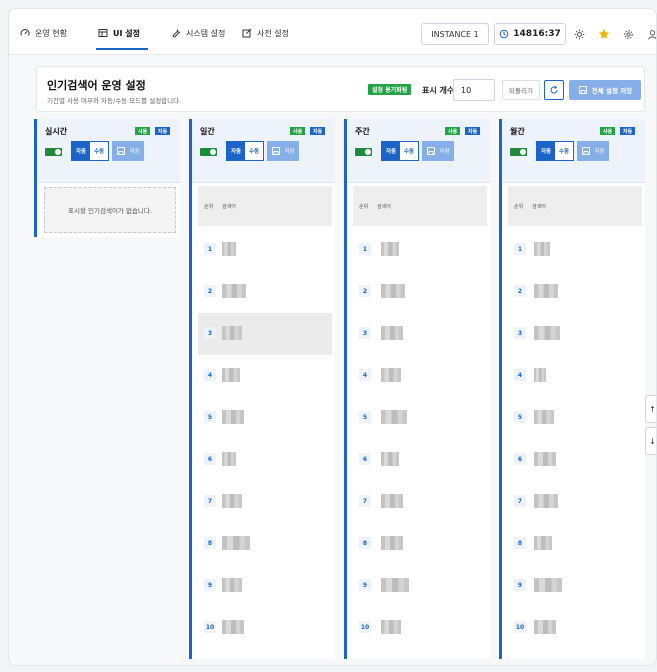 This screenshot has height=672, width=657. What do you see at coordinates (365, 249) in the screenshot?
I see `rank-number: 1` at bounding box center [365, 249].